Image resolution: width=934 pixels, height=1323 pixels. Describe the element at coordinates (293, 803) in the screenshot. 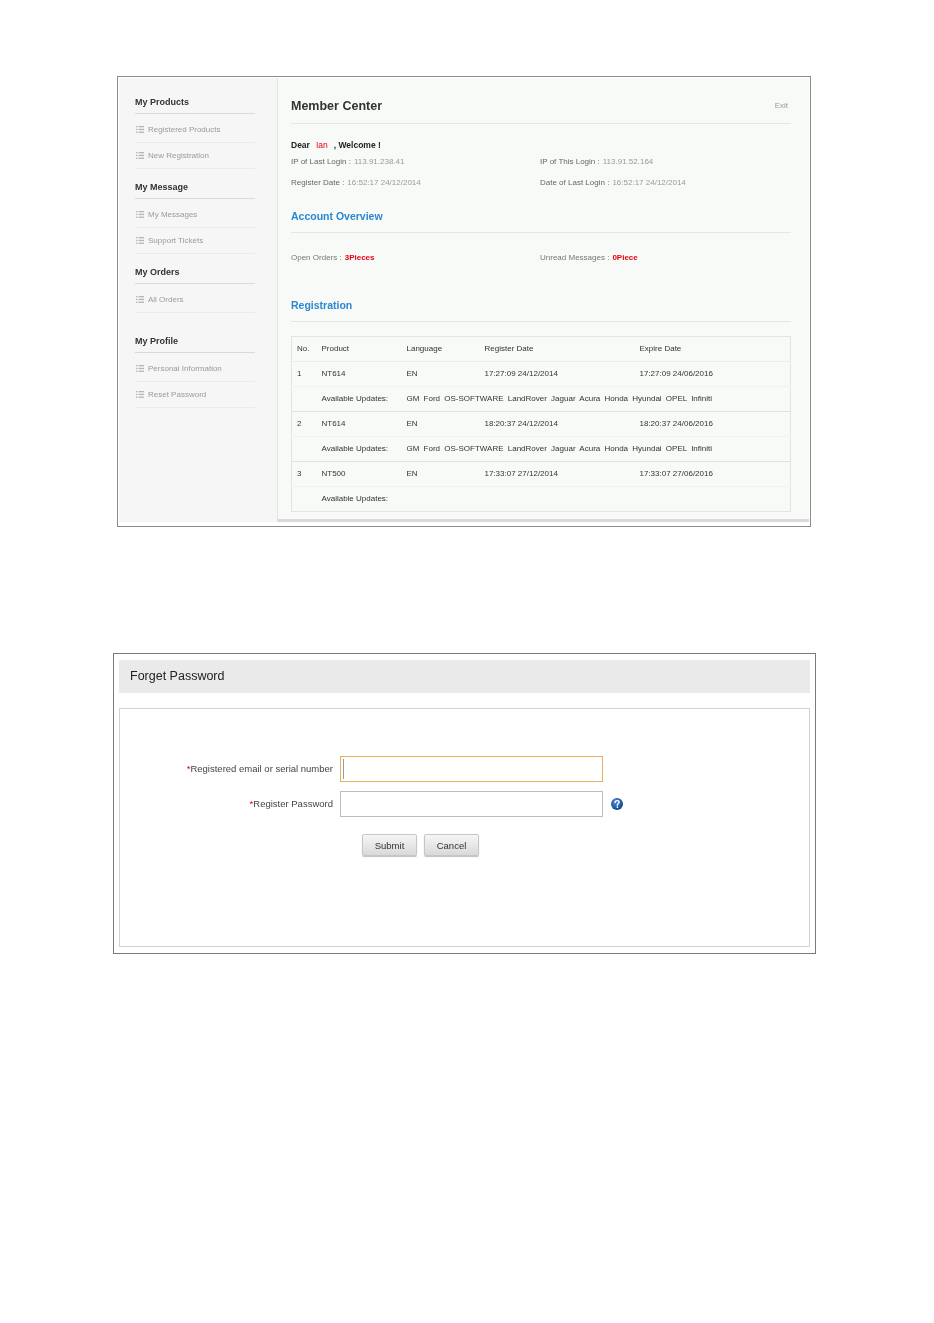

I see `field-label: Register Password` at that location.